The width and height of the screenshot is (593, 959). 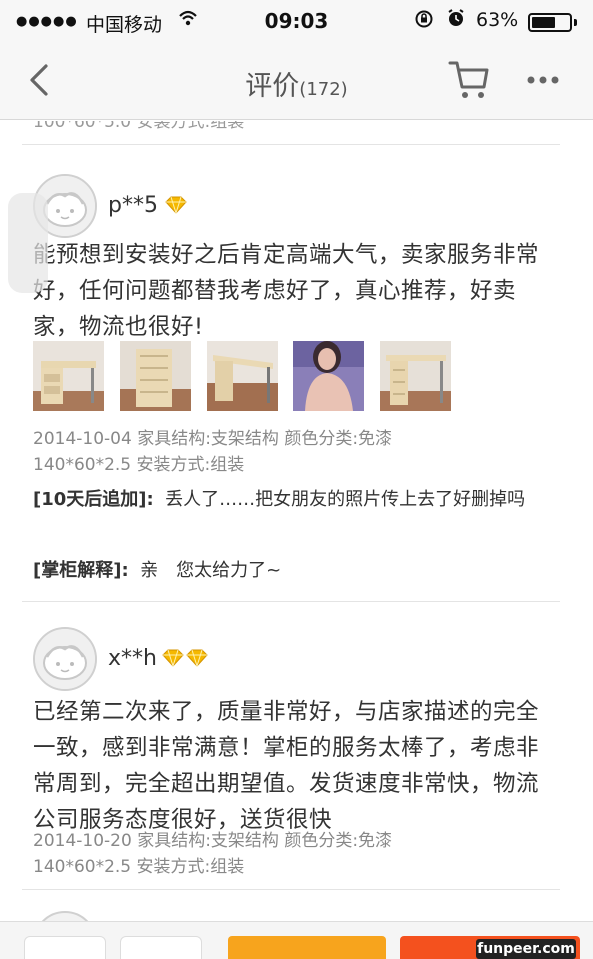 I want to click on reply-label: [掌柜解释]:, so click(x=81, y=570).